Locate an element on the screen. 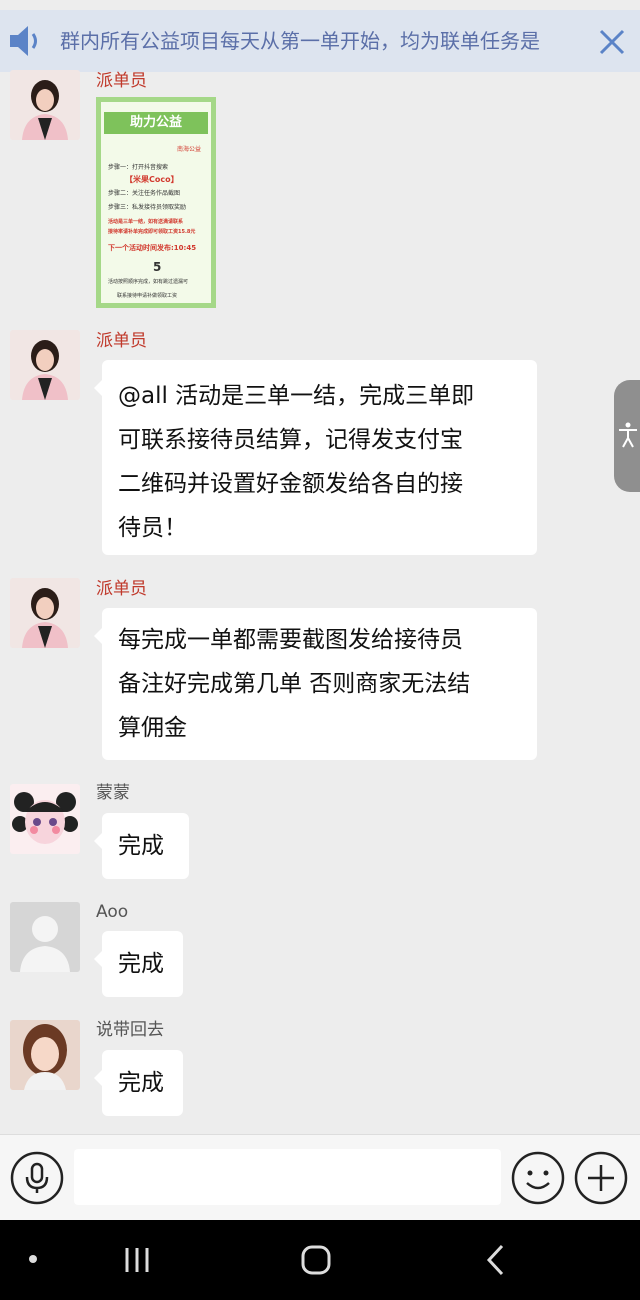  emoji-icon is located at coordinates (538, 1178).